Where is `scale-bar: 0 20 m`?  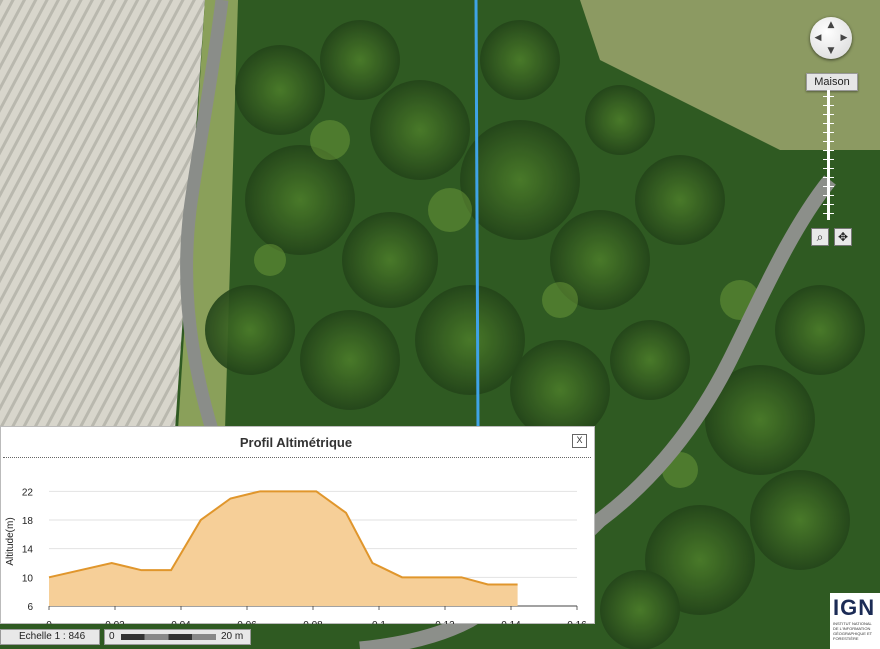
scale-bar: 0 20 m is located at coordinates (177, 637).